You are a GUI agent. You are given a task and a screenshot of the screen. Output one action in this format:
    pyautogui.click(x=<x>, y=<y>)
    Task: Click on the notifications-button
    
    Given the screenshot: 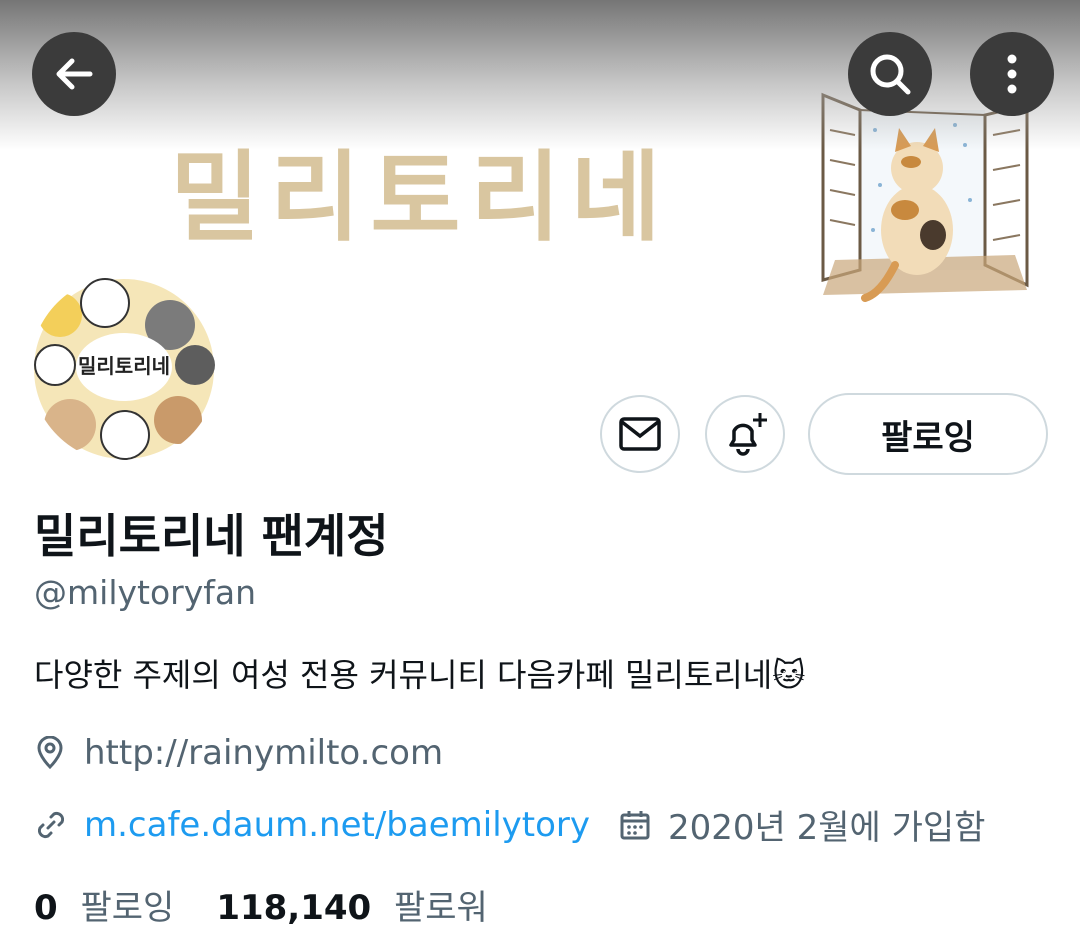 What is the action you would take?
    pyautogui.click(x=745, y=434)
    